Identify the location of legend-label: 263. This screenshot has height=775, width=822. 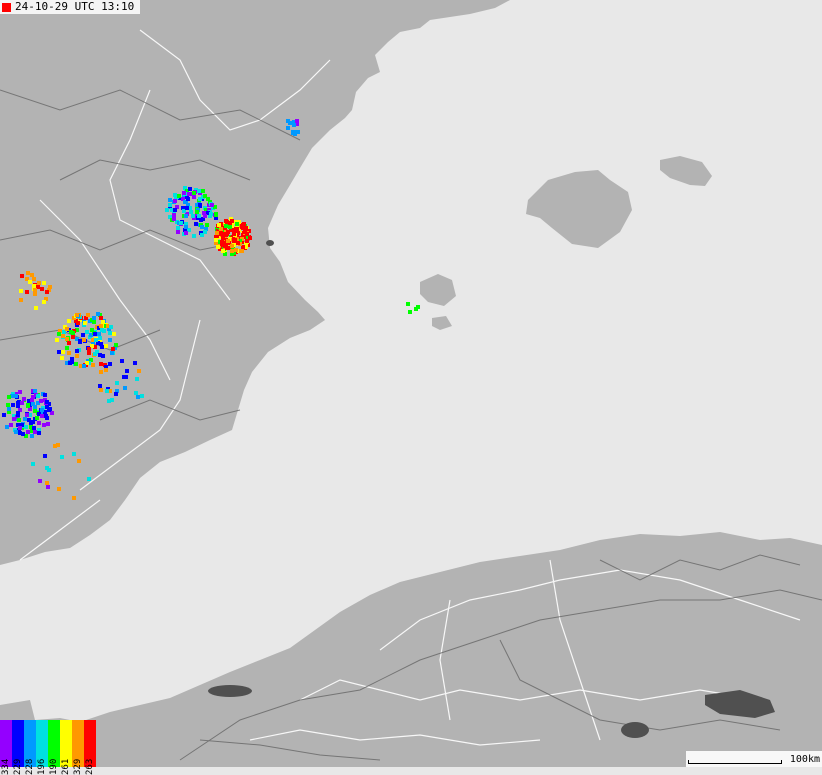
(90, 760).